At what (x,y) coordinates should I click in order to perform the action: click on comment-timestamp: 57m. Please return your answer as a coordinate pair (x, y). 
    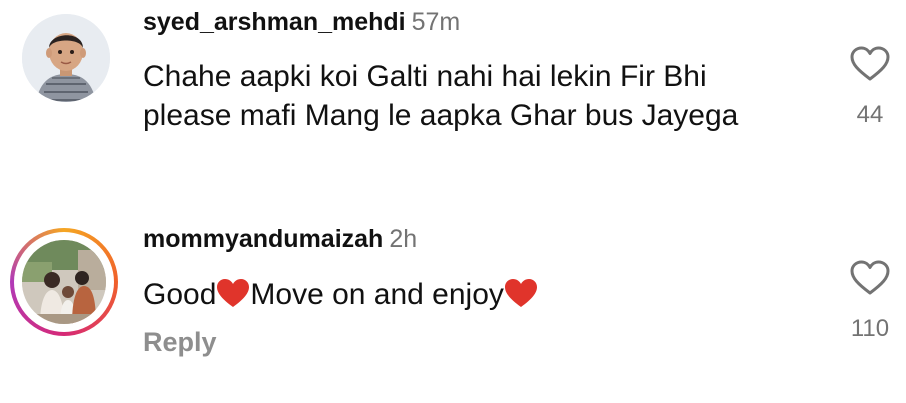
    Looking at the image, I should click on (436, 22).